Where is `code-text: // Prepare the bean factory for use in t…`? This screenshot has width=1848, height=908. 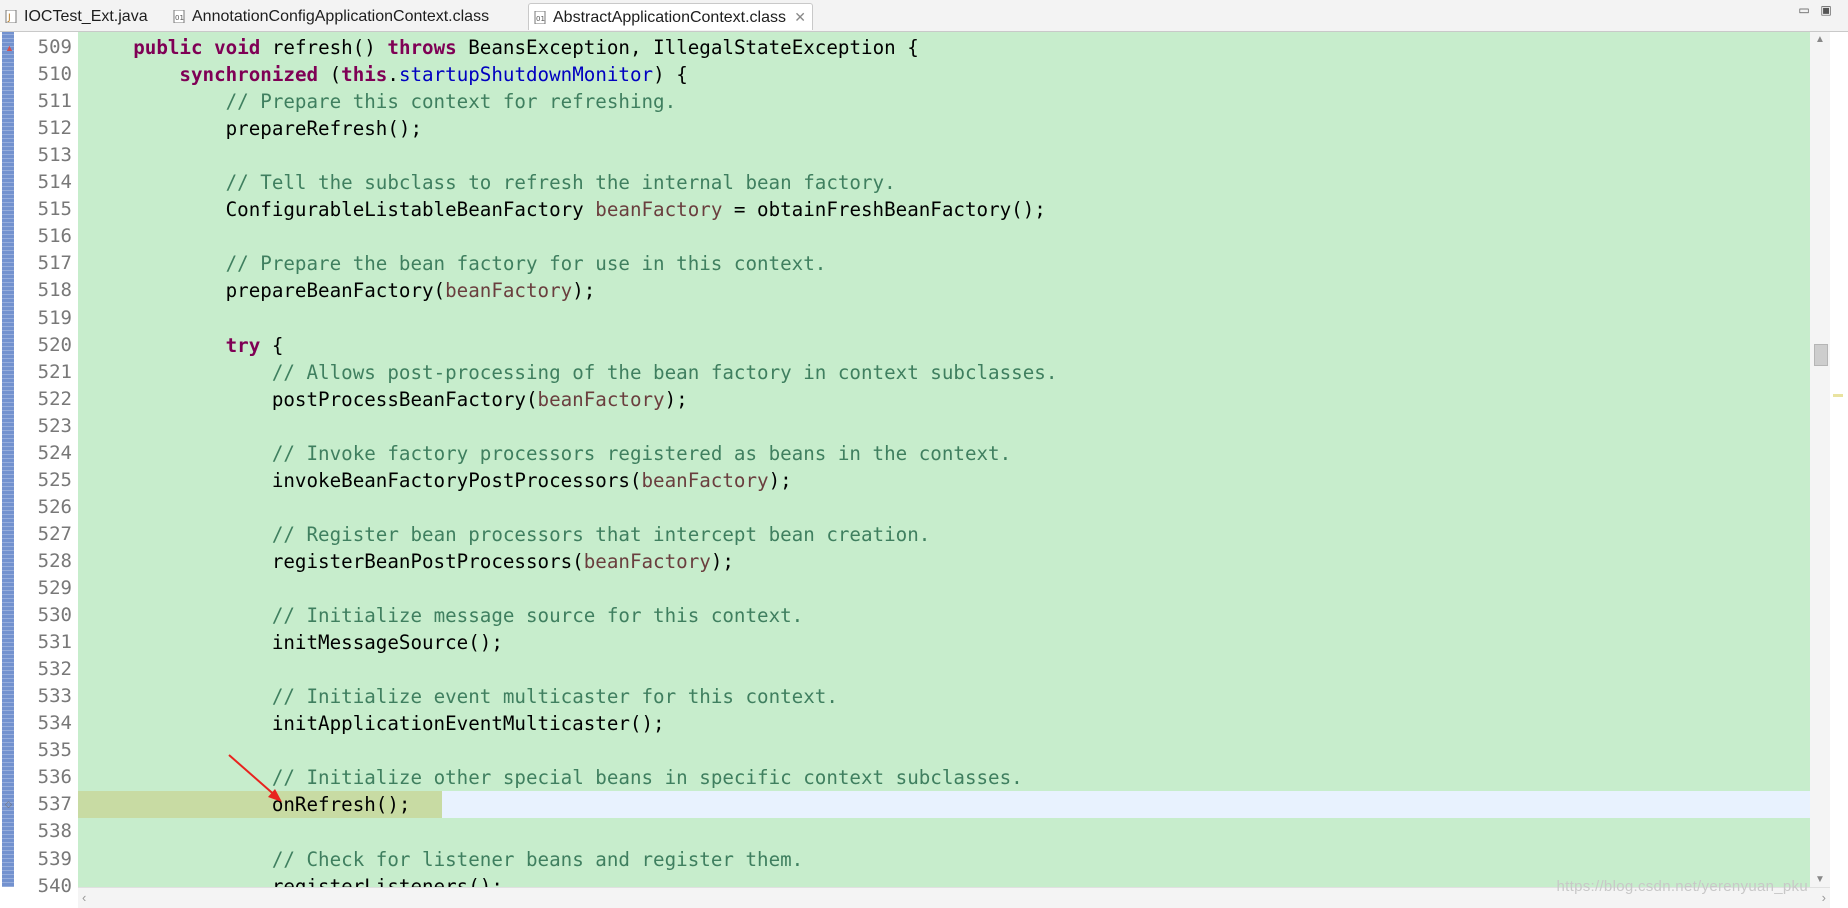 code-text: // Prepare the bean factory for use in t… is located at coordinates (457, 263).